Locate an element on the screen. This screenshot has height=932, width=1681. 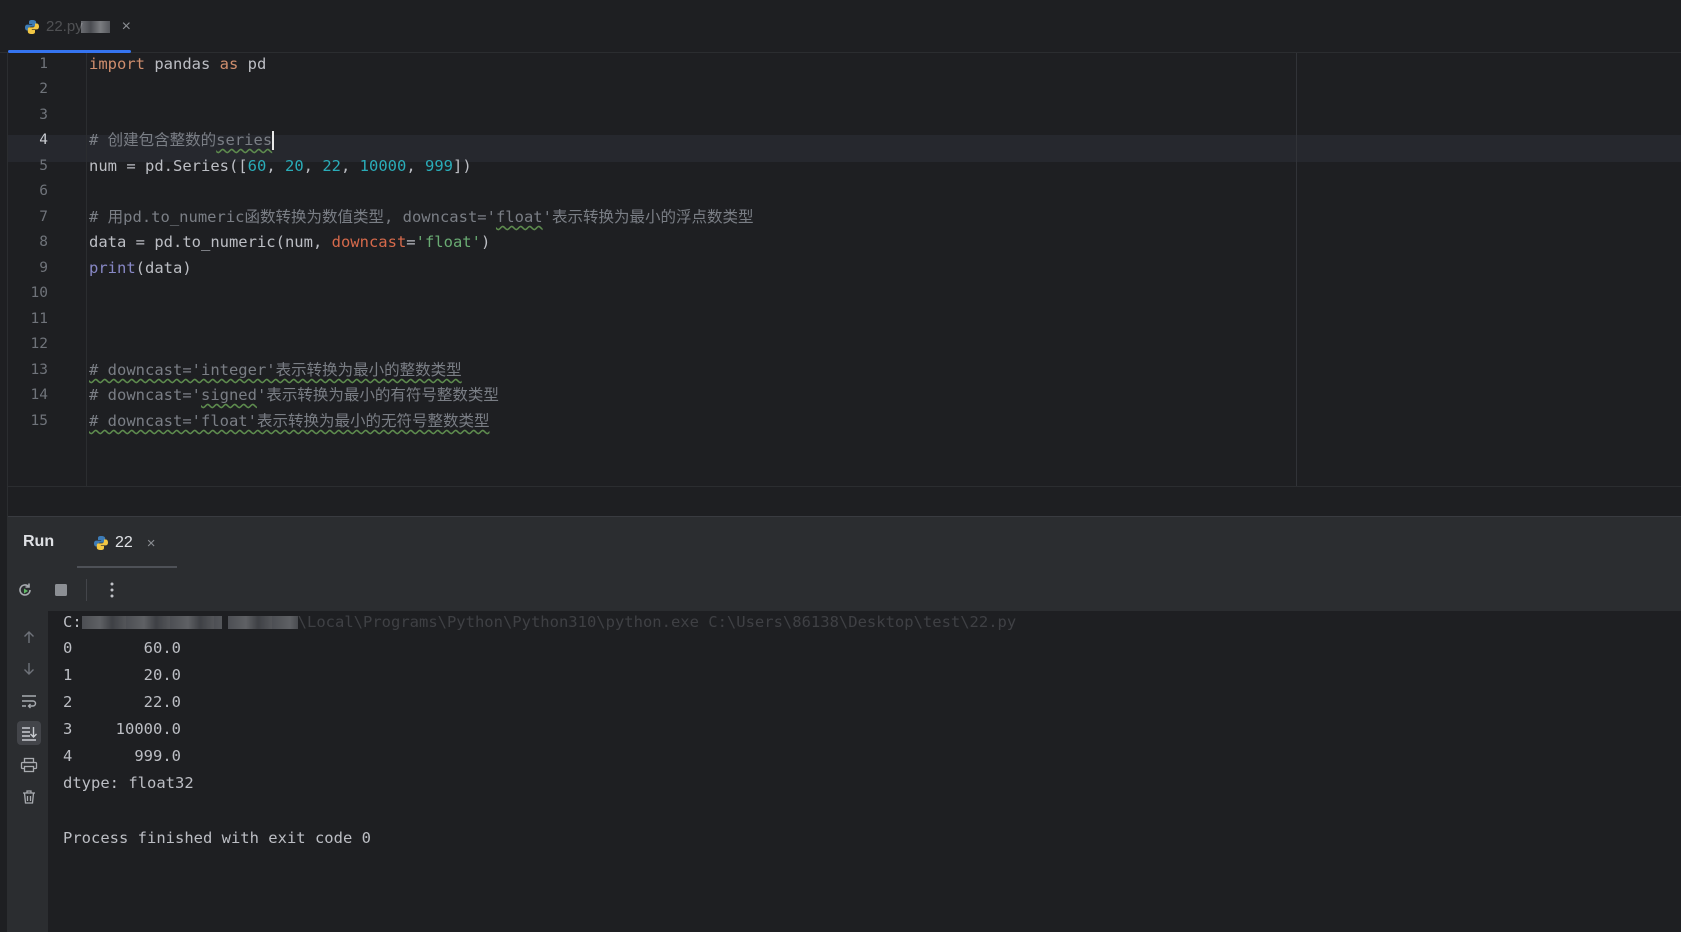
rerun-icon is located at coordinates (25, 590).